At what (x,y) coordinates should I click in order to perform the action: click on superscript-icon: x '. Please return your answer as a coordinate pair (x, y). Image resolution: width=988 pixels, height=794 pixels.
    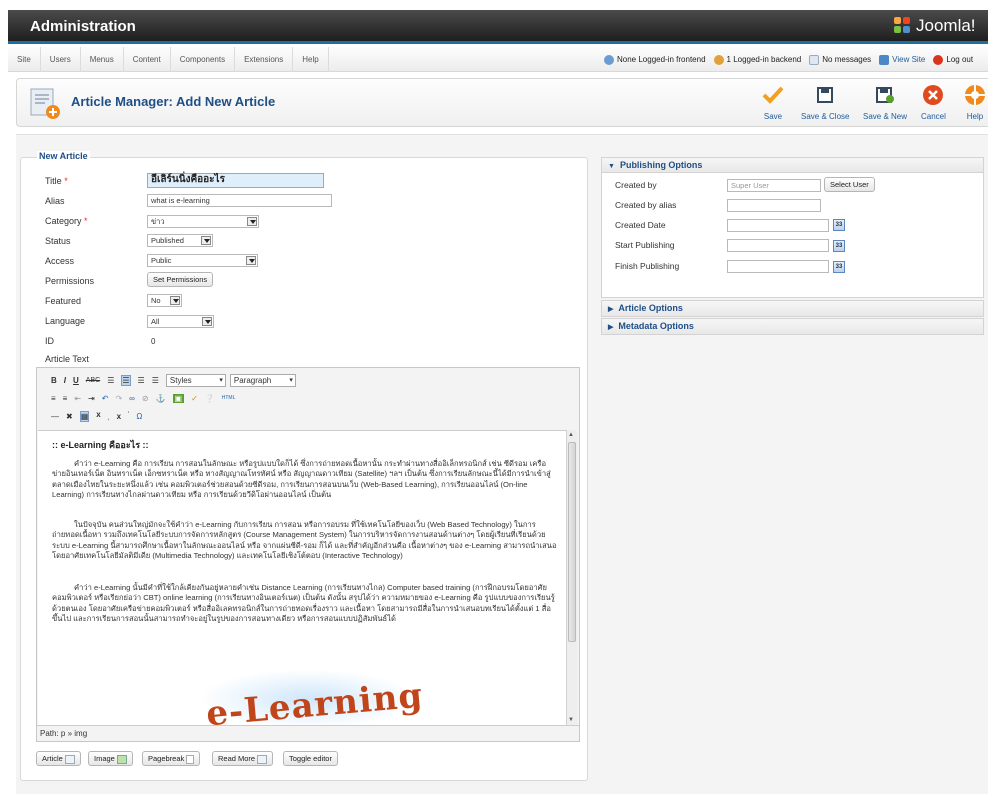
    Looking at the image, I should click on (123, 416).